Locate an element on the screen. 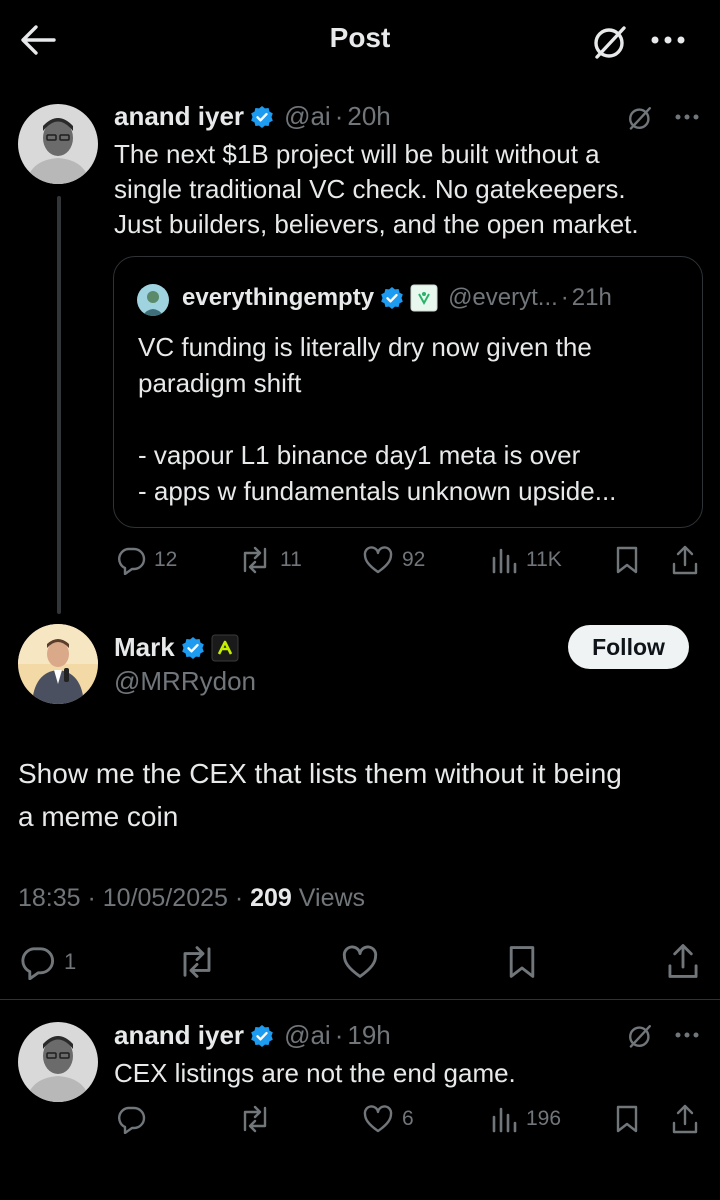  post-text: CEX listings are not the end game. is located at coordinates (315, 1073).